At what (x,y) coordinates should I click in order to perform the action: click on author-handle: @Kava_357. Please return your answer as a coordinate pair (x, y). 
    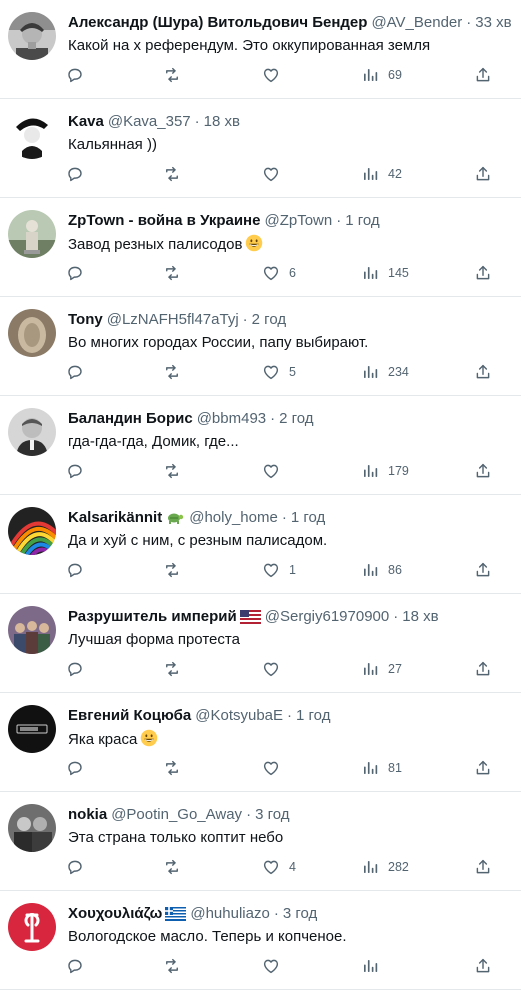
    Looking at the image, I should click on (149, 121).